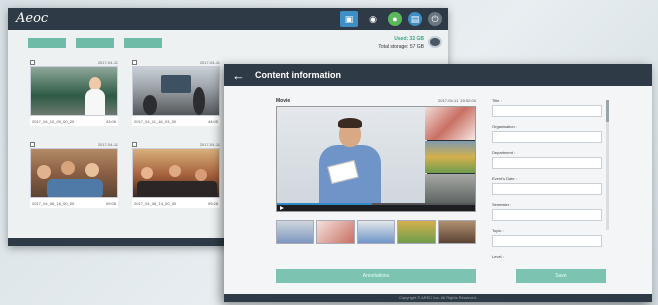 The width and height of the screenshot is (658, 305). Describe the element at coordinates (401, 47) in the screenshot. I see `storage-total: Total storage: 57 GB` at that location.